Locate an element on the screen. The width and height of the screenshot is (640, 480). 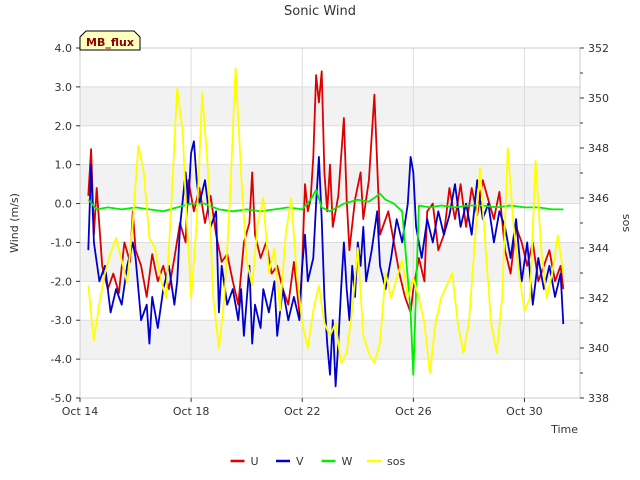
x-tick-label: Oct 14 is located at coordinates (80, 411).